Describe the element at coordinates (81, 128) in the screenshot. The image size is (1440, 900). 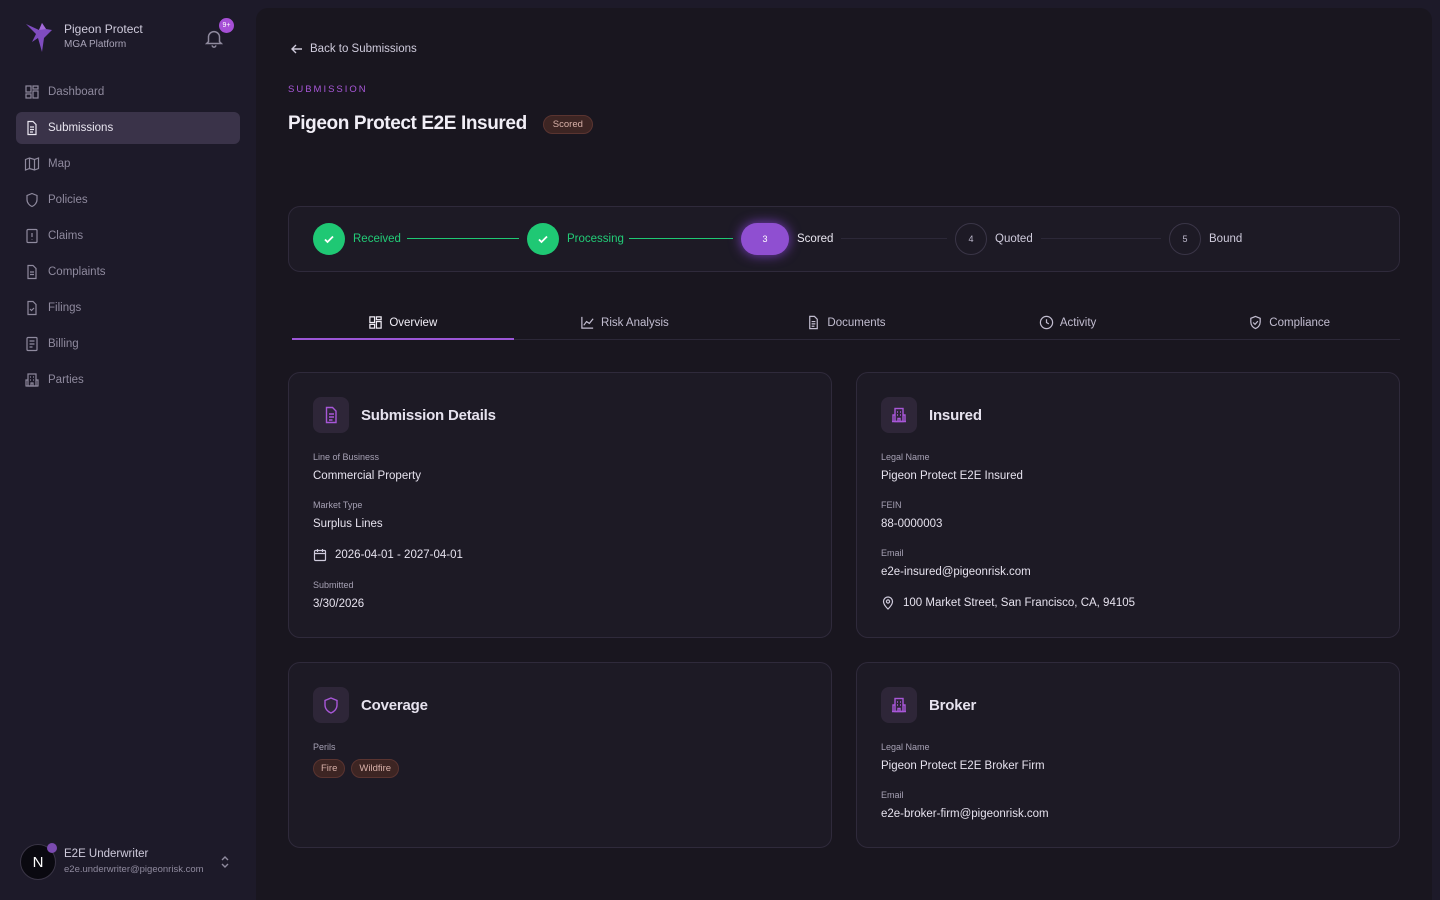
I see `sidebar-item-label: Submissions` at that location.